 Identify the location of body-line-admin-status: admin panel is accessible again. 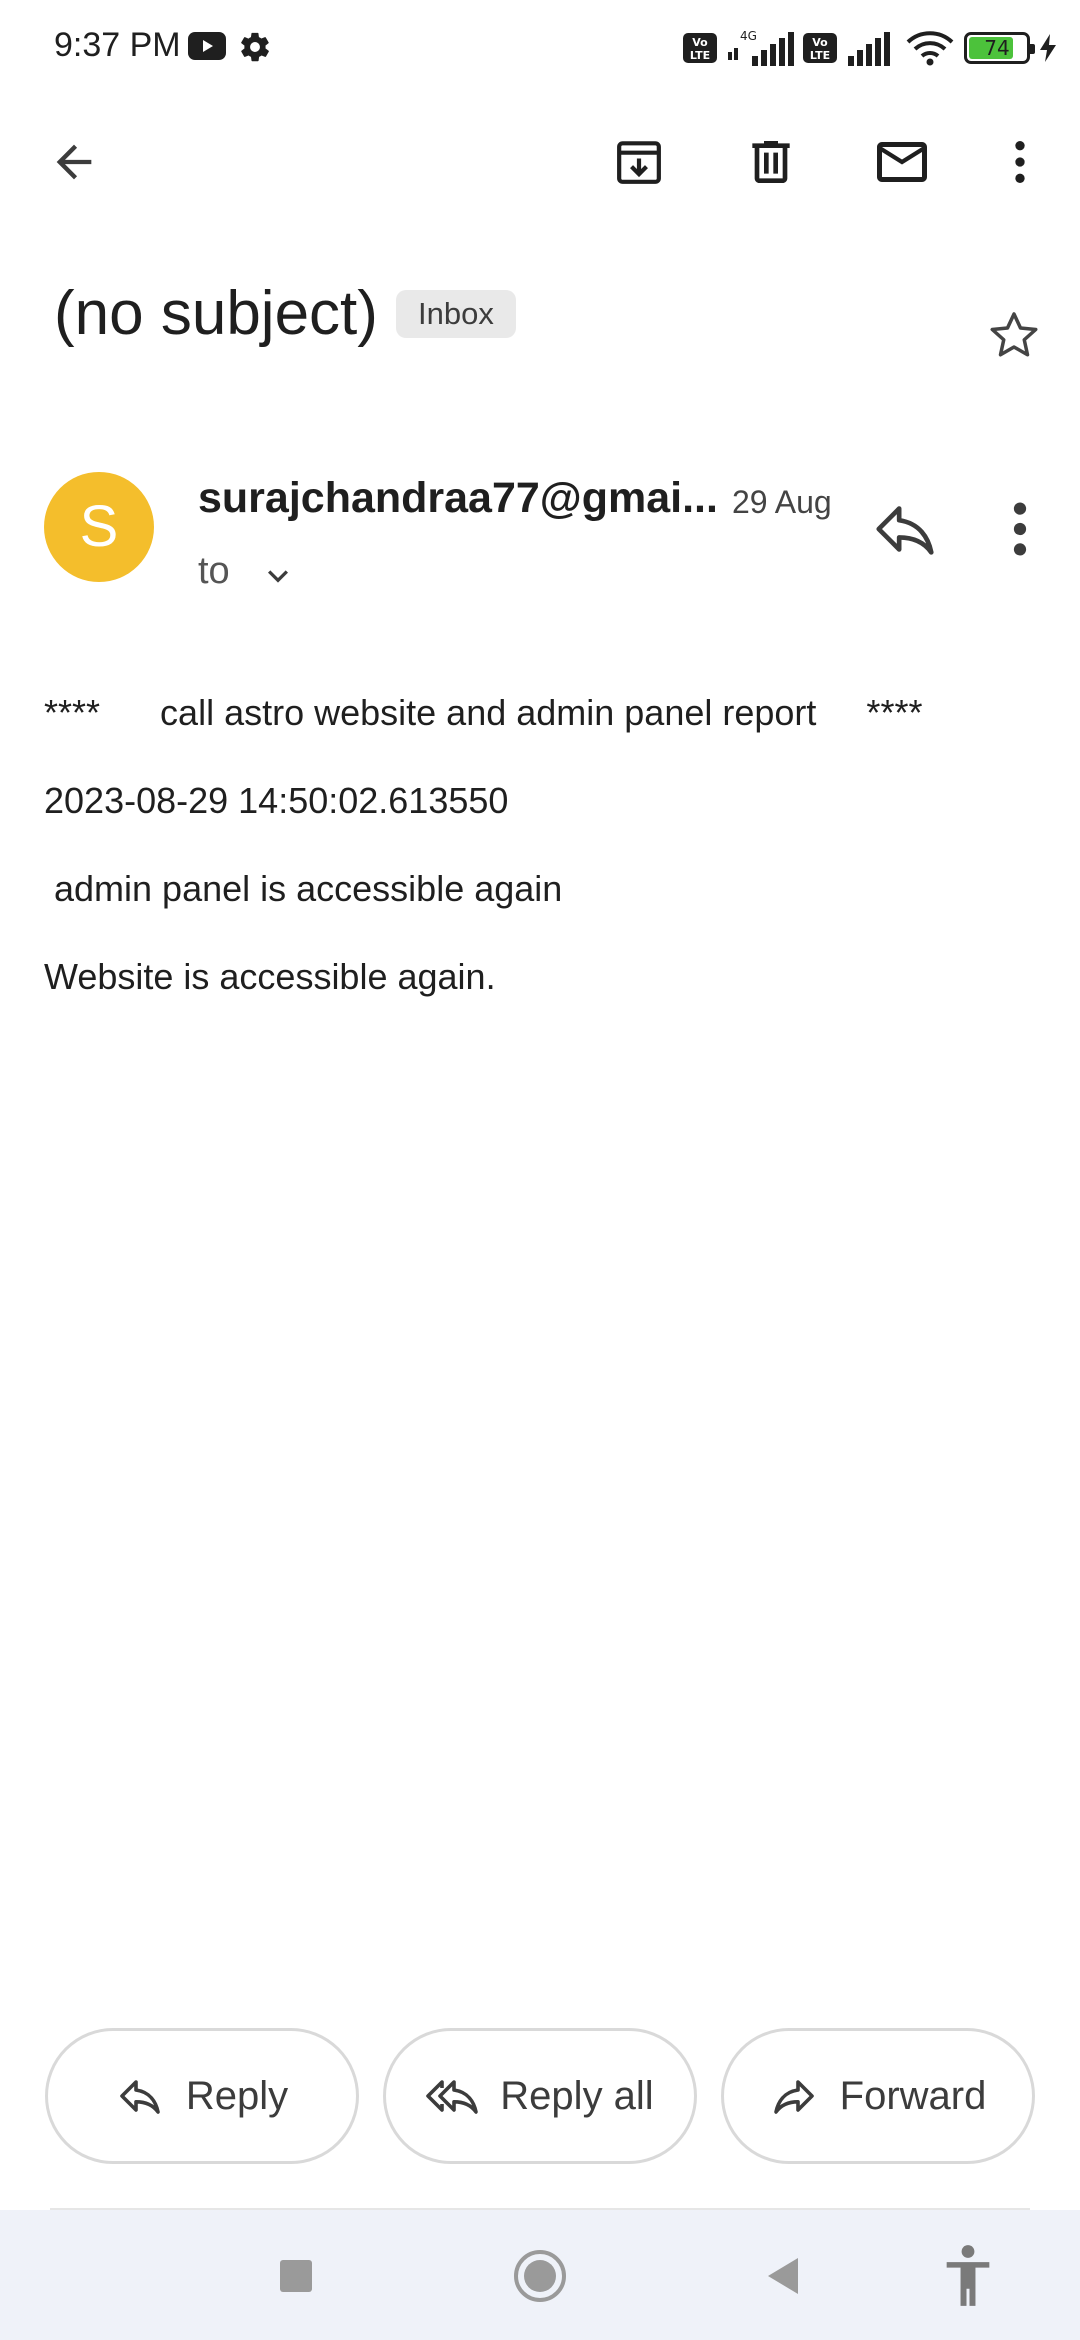
(303, 888).